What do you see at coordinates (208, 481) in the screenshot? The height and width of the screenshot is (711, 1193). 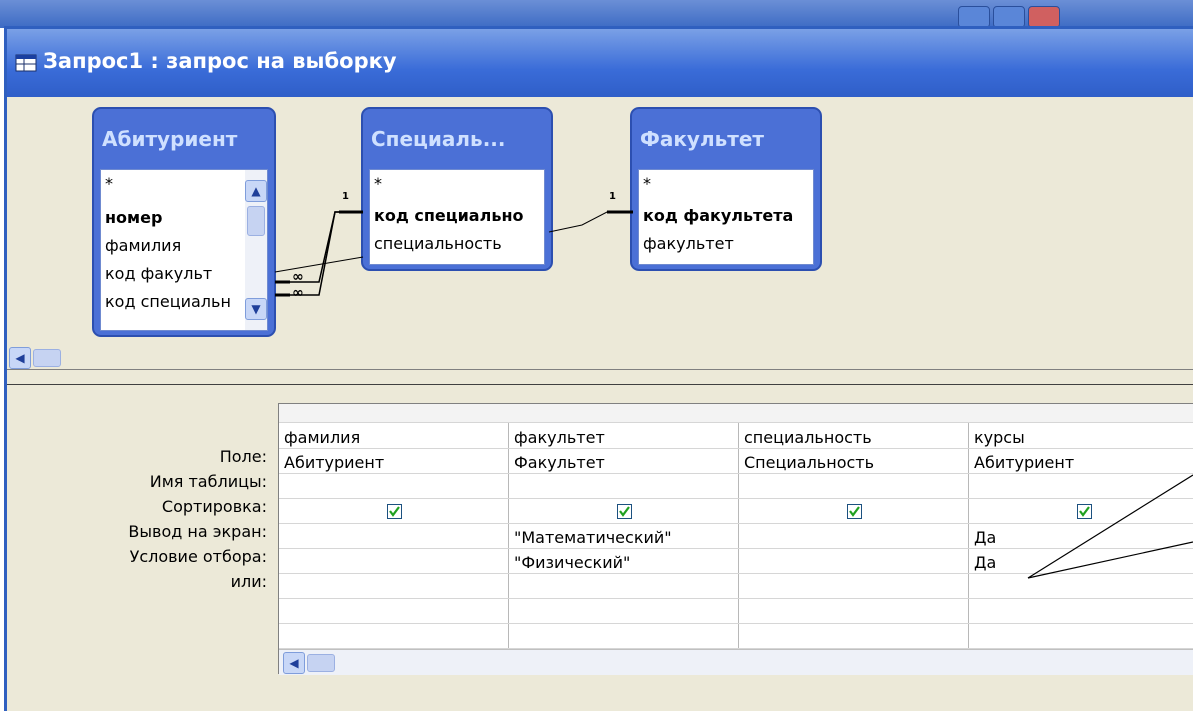 I see `row-label-table: Имя таблицы:` at bounding box center [208, 481].